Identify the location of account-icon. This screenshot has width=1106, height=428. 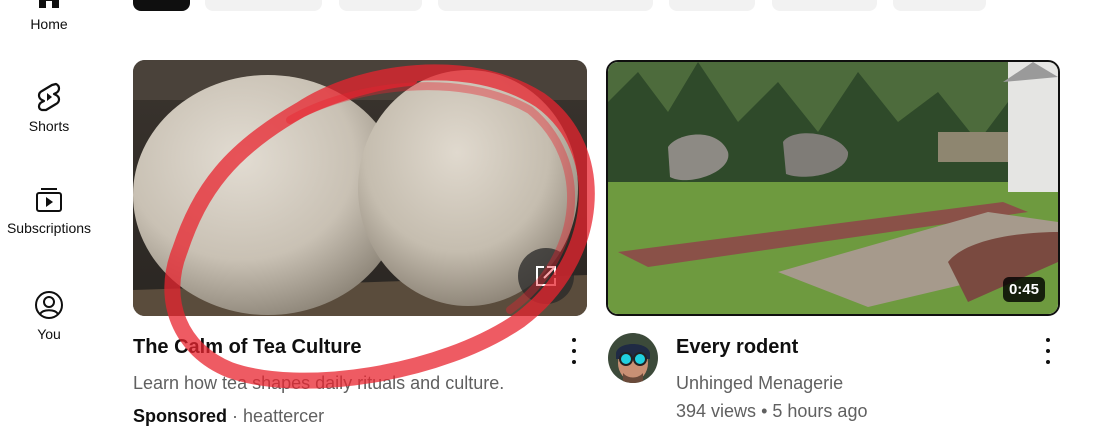
(49, 305).